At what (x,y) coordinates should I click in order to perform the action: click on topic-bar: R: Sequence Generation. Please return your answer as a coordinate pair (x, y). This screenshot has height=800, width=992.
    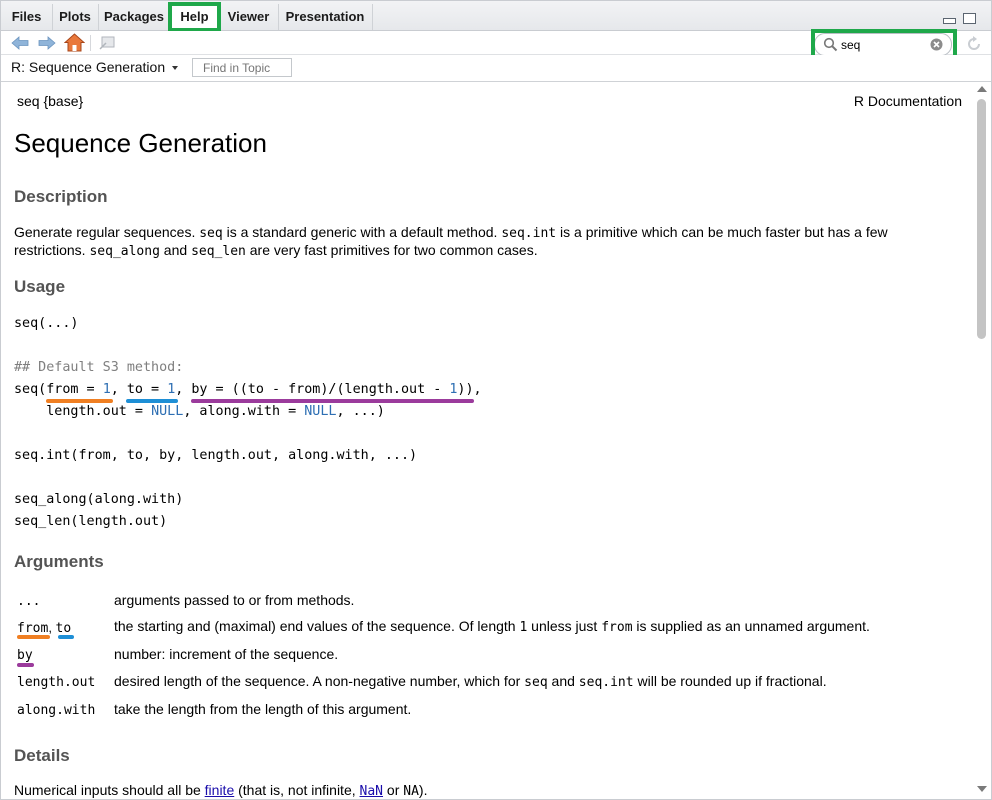
    Looking at the image, I should click on (496, 68).